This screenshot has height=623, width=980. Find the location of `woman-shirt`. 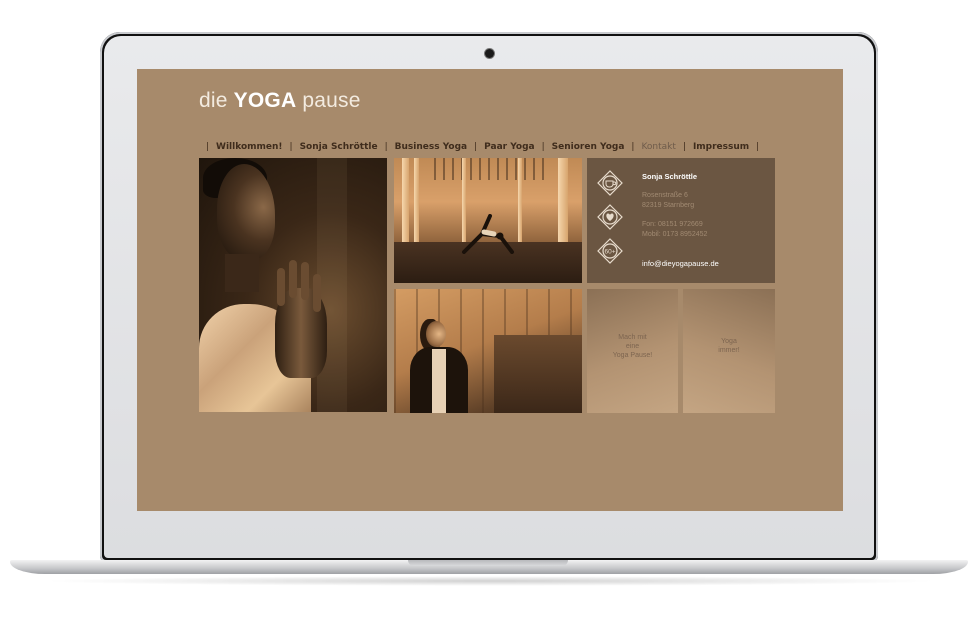

woman-shirt is located at coordinates (439, 381).